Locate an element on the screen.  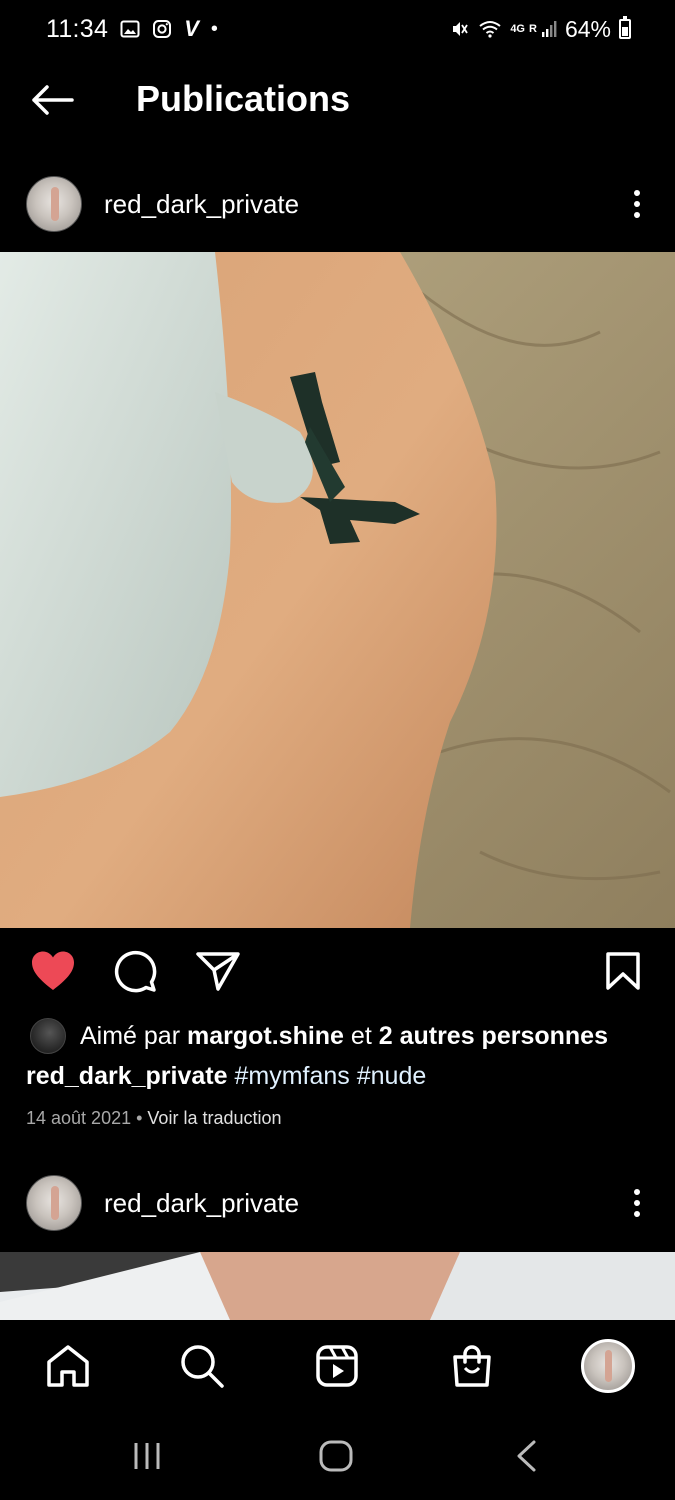
arrow-left-icon is located at coordinates (53, 100).